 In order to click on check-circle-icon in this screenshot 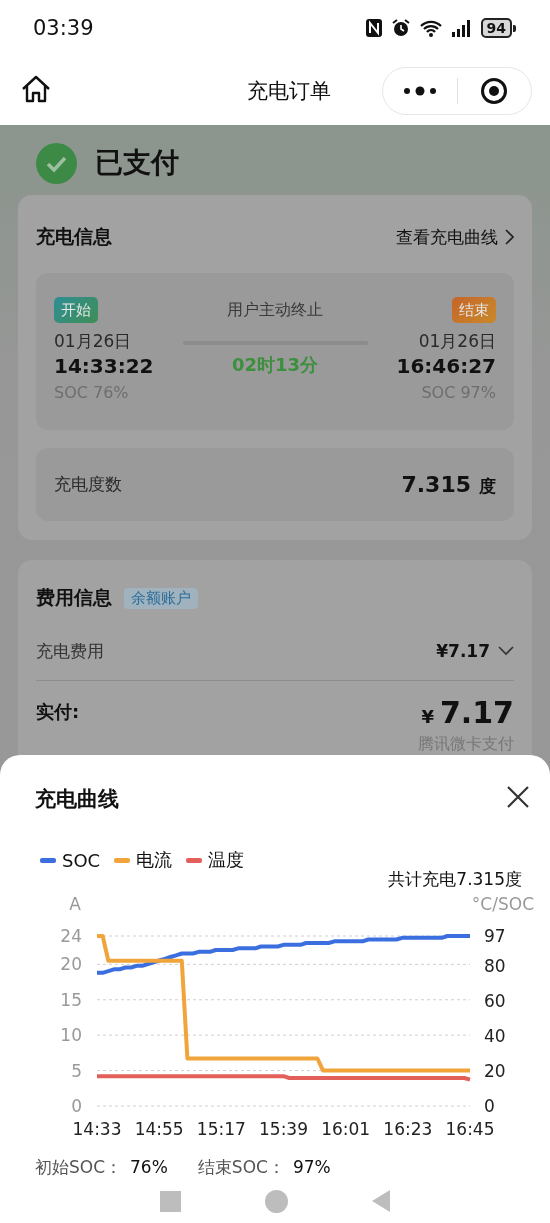, I will do `click(56, 163)`.